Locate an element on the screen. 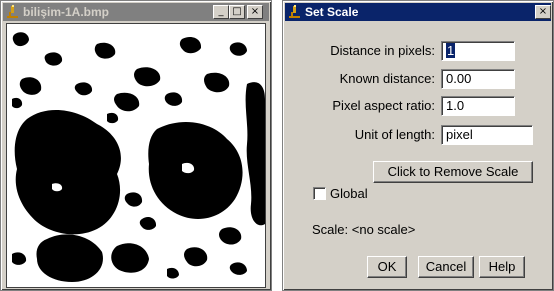 Image resolution: width=554 pixels, height=291 pixels. image-window-title: bilişim-1A.bmp is located at coordinates (66, 12).